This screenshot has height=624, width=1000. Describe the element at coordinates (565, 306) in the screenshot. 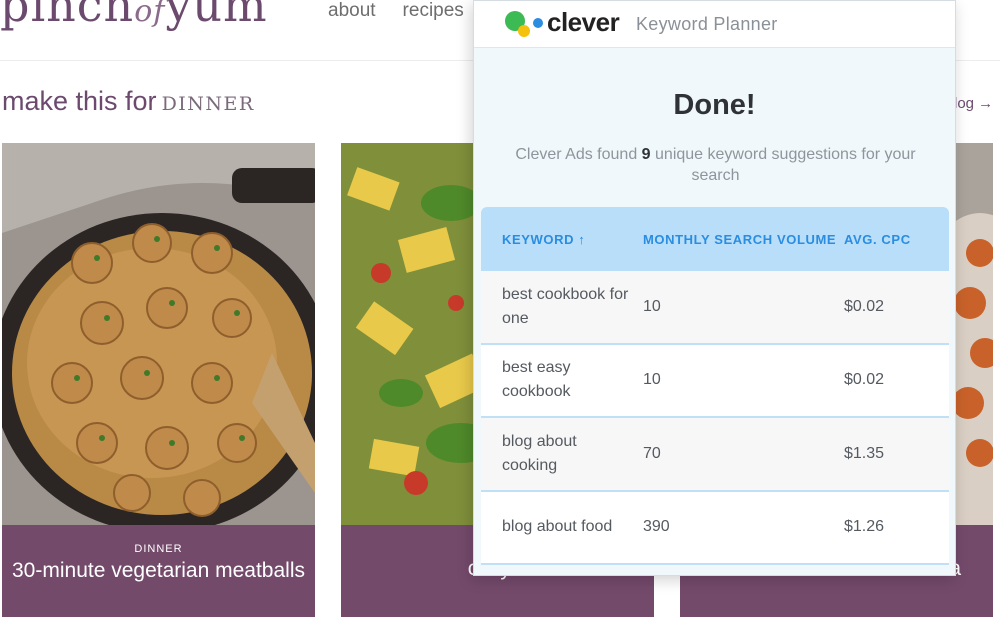

I see `keyword-cell: best cookbook for one` at that location.